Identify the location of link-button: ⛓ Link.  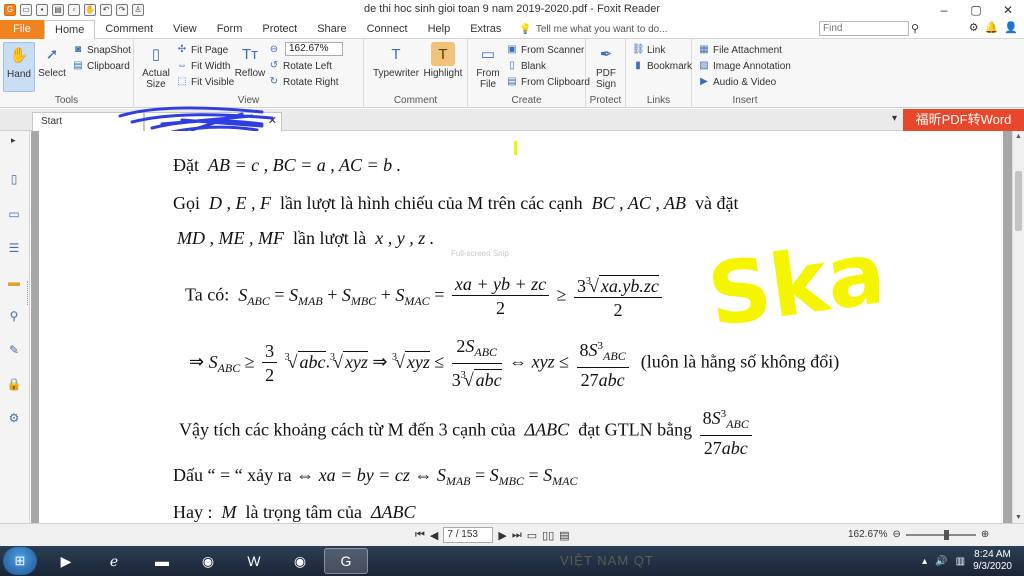
(648, 50).